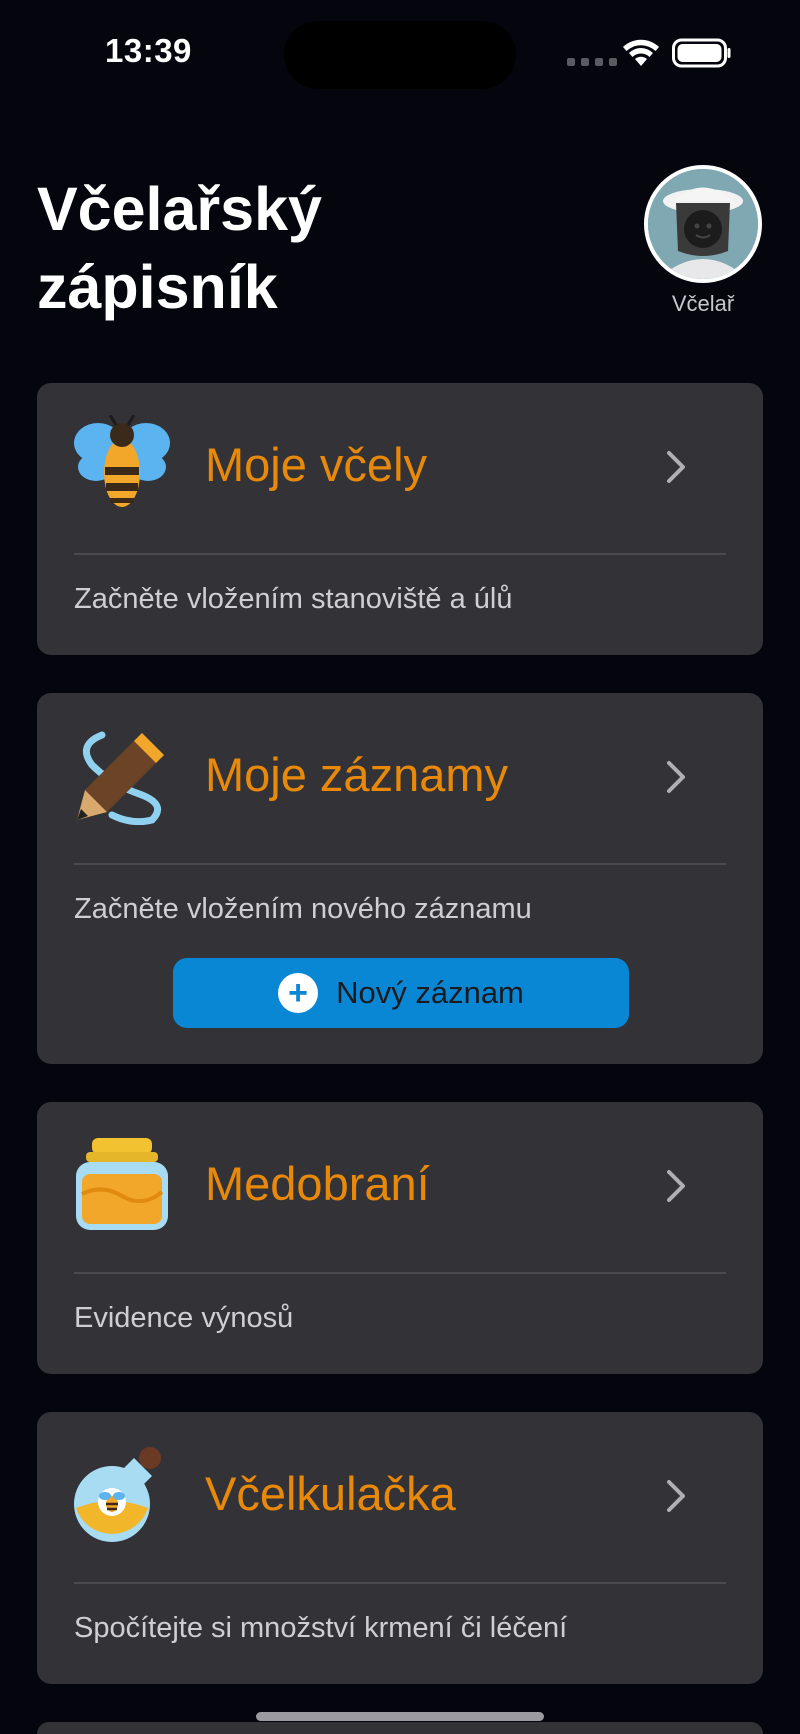 This screenshot has height=1734, width=800. I want to click on profile: Včelař, so click(703, 241).